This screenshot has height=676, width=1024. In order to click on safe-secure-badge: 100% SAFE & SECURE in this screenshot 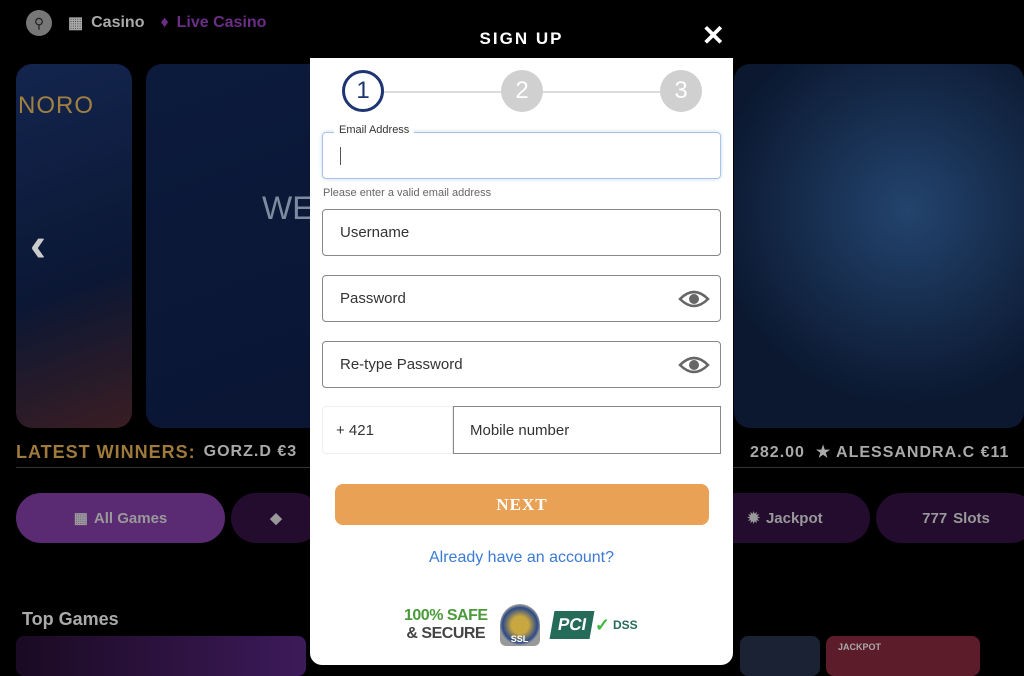, I will do `click(446, 624)`.